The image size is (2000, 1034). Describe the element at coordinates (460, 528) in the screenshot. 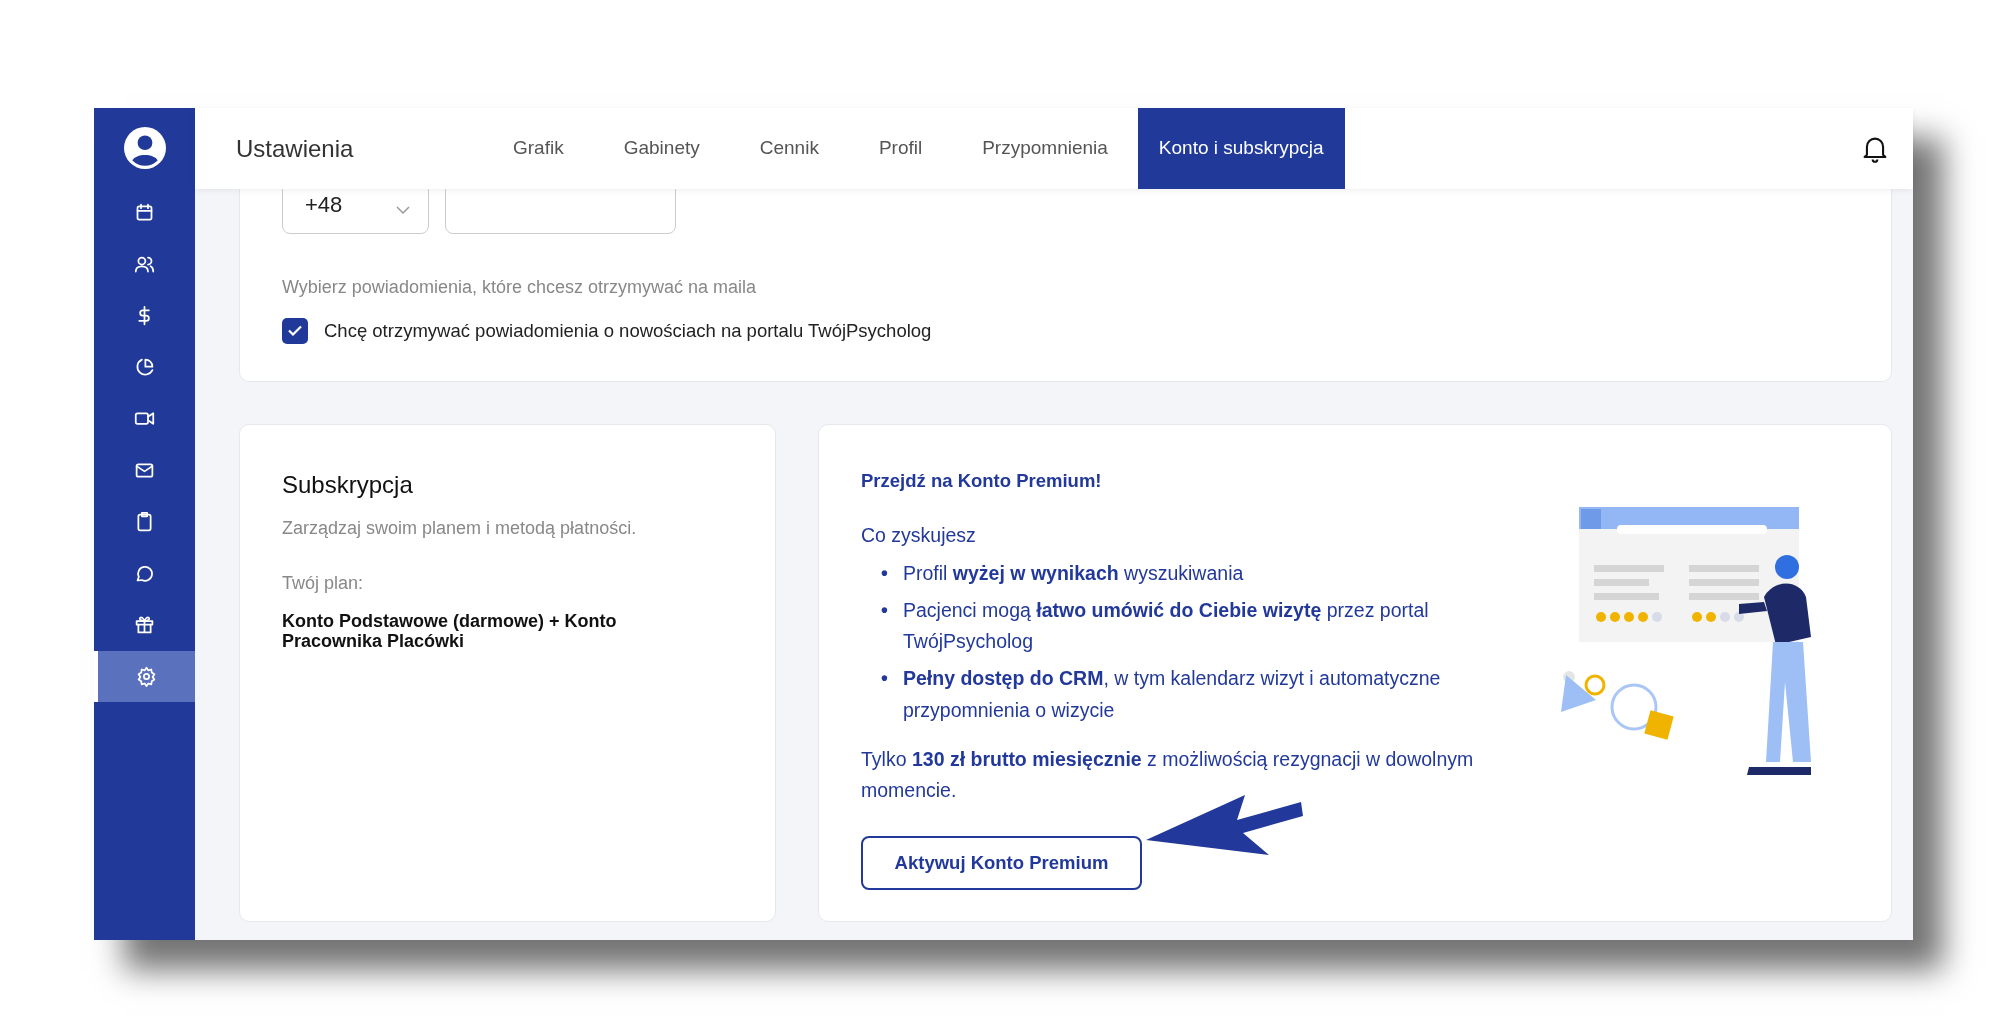

I see `card-subtitle: Zarządzaj swoim planem i metodą płatności.` at that location.